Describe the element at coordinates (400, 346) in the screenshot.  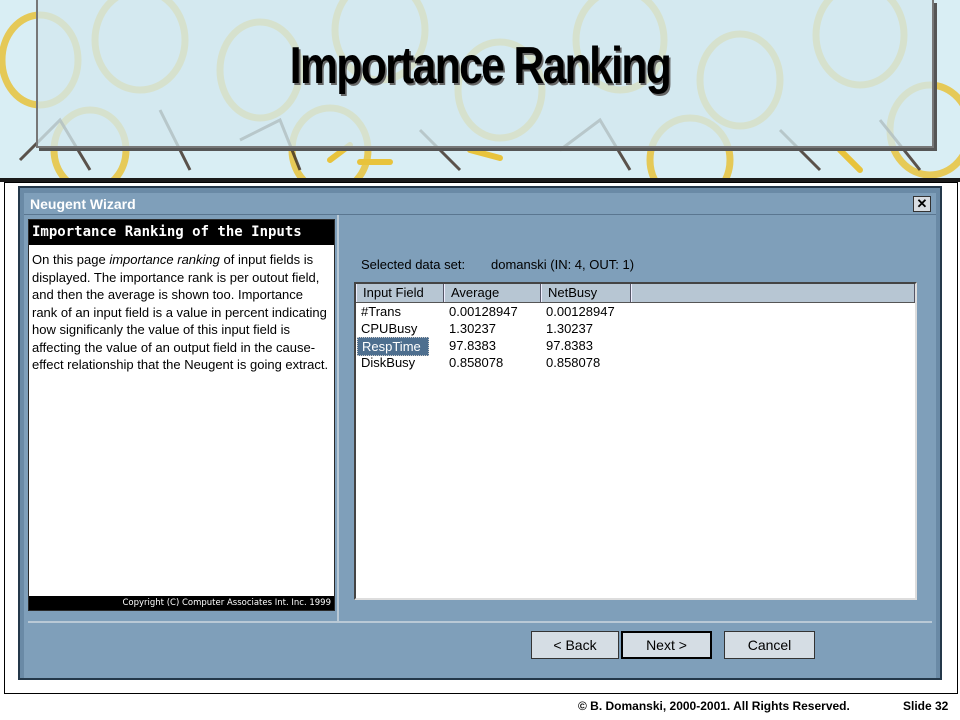
I see `cell-input-field-cell: RespTime` at that location.